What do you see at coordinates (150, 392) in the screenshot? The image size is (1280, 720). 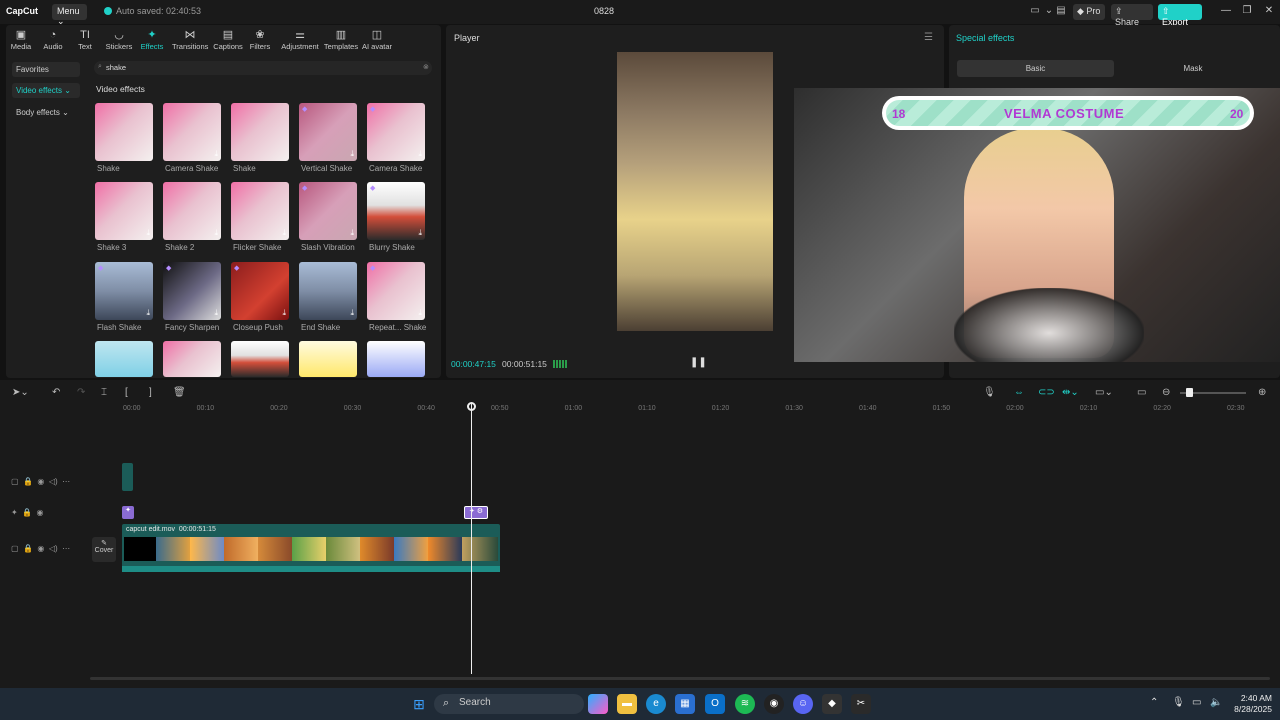 I see `trim-right-icon: ]` at bounding box center [150, 392].